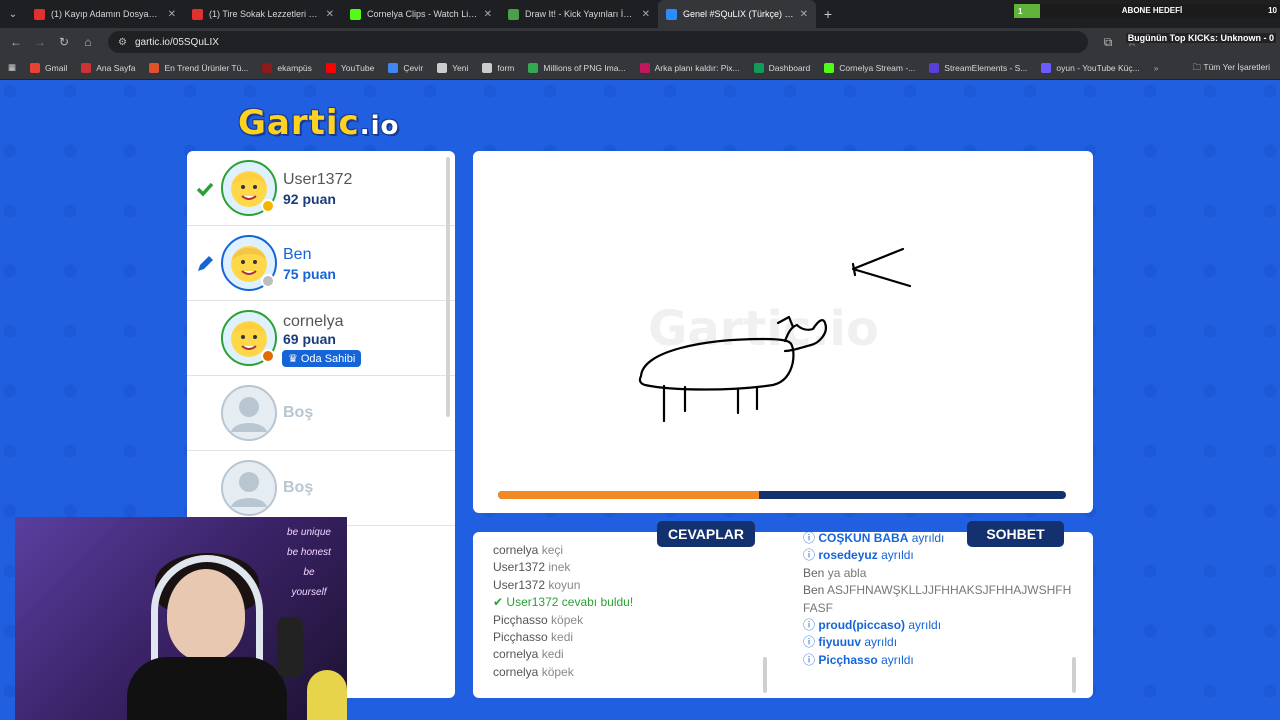  What do you see at coordinates (448, 287) in the screenshot?
I see `player-list-scrollbar` at bounding box center [448, 287].